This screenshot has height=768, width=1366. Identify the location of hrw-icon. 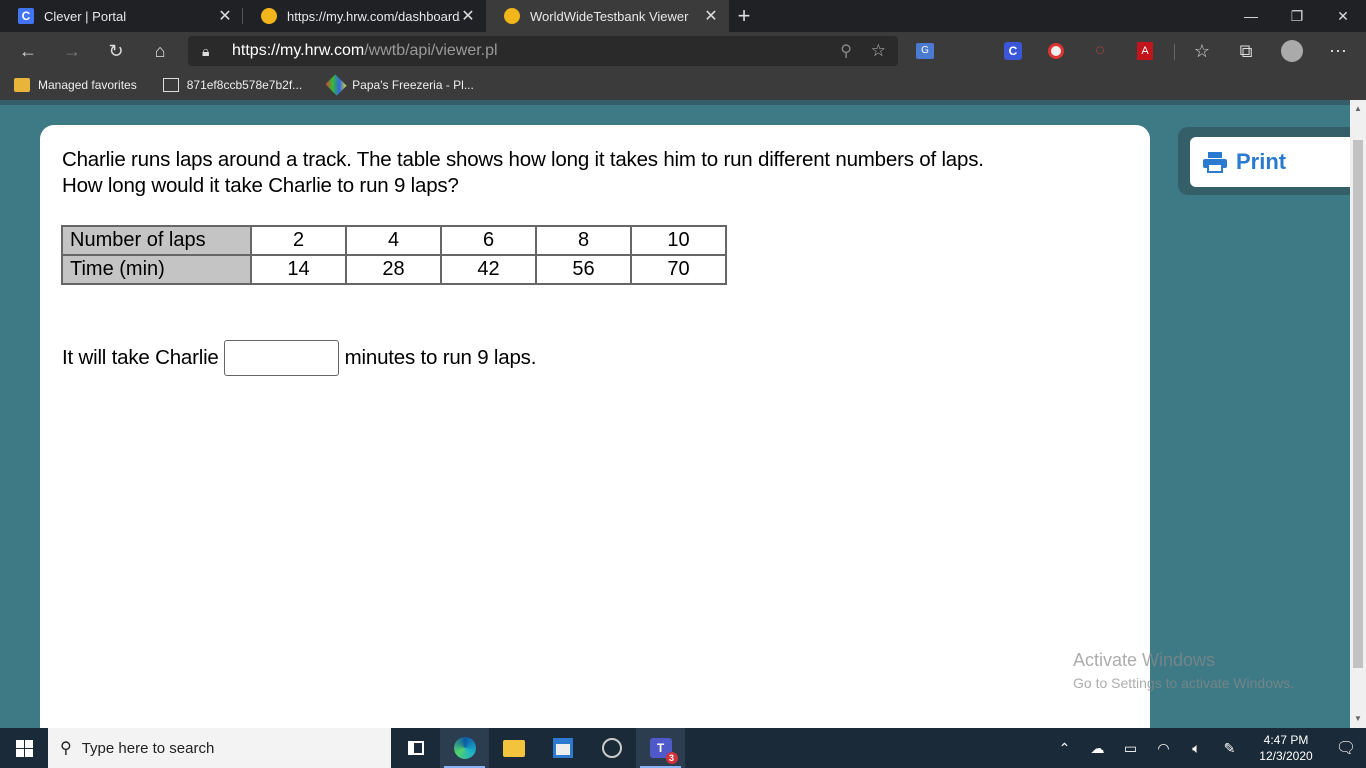
(512, 16).